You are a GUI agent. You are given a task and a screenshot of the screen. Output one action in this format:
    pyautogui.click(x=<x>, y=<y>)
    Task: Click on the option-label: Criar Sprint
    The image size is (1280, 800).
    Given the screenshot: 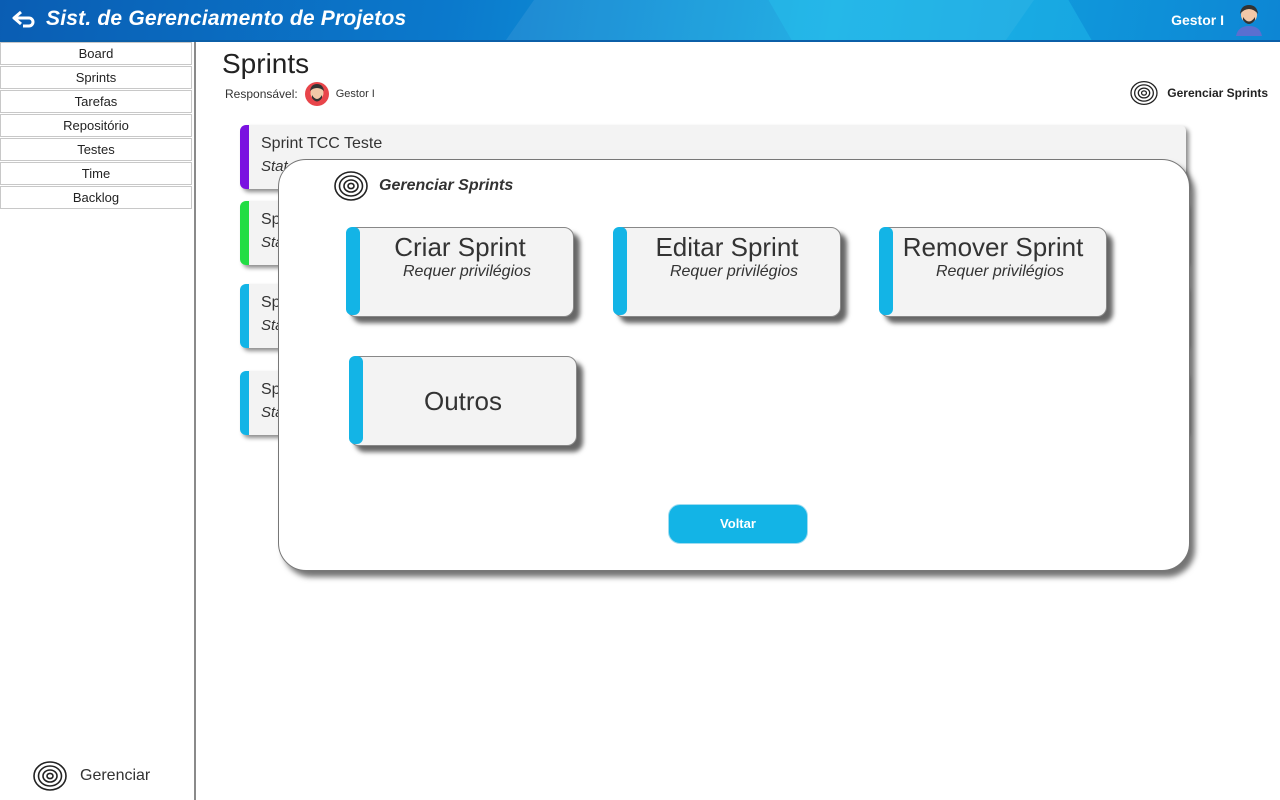 What is the action you would take?
    pyautogui.click(x=460, y=247)
    